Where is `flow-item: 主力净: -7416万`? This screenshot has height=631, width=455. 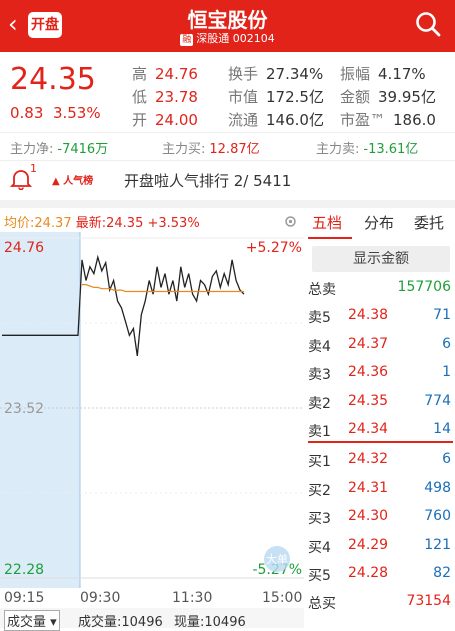 flow-item: 主力净: -7416万 is located at coordinates (59, 147).